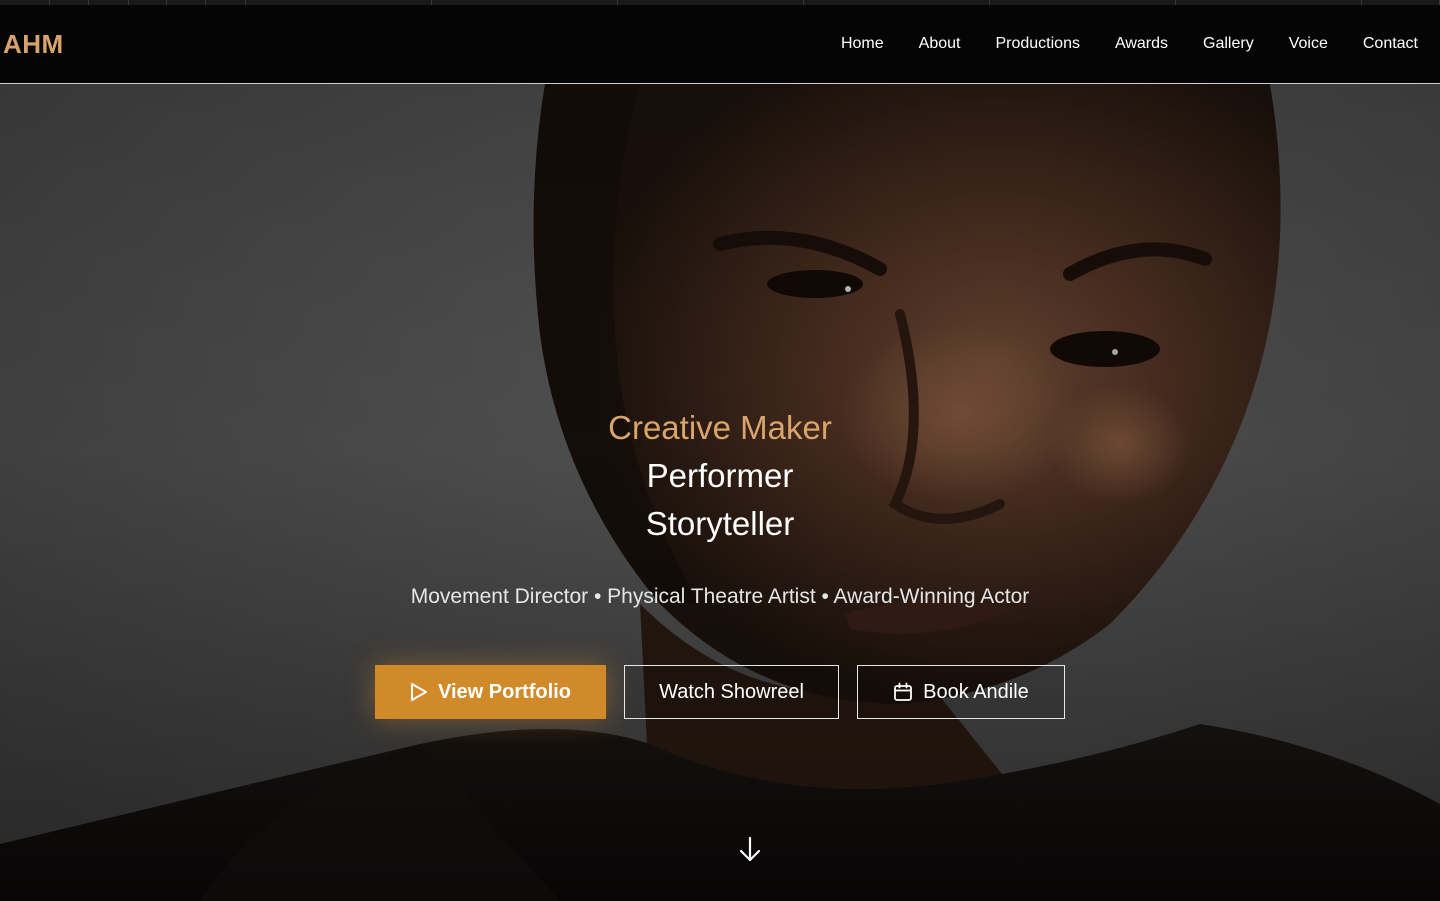 The height and width of the screenshot is (901, 1440). Describe the element at coordinates (903, 692) in the screenshot. I see `calendar-icon` at that location.